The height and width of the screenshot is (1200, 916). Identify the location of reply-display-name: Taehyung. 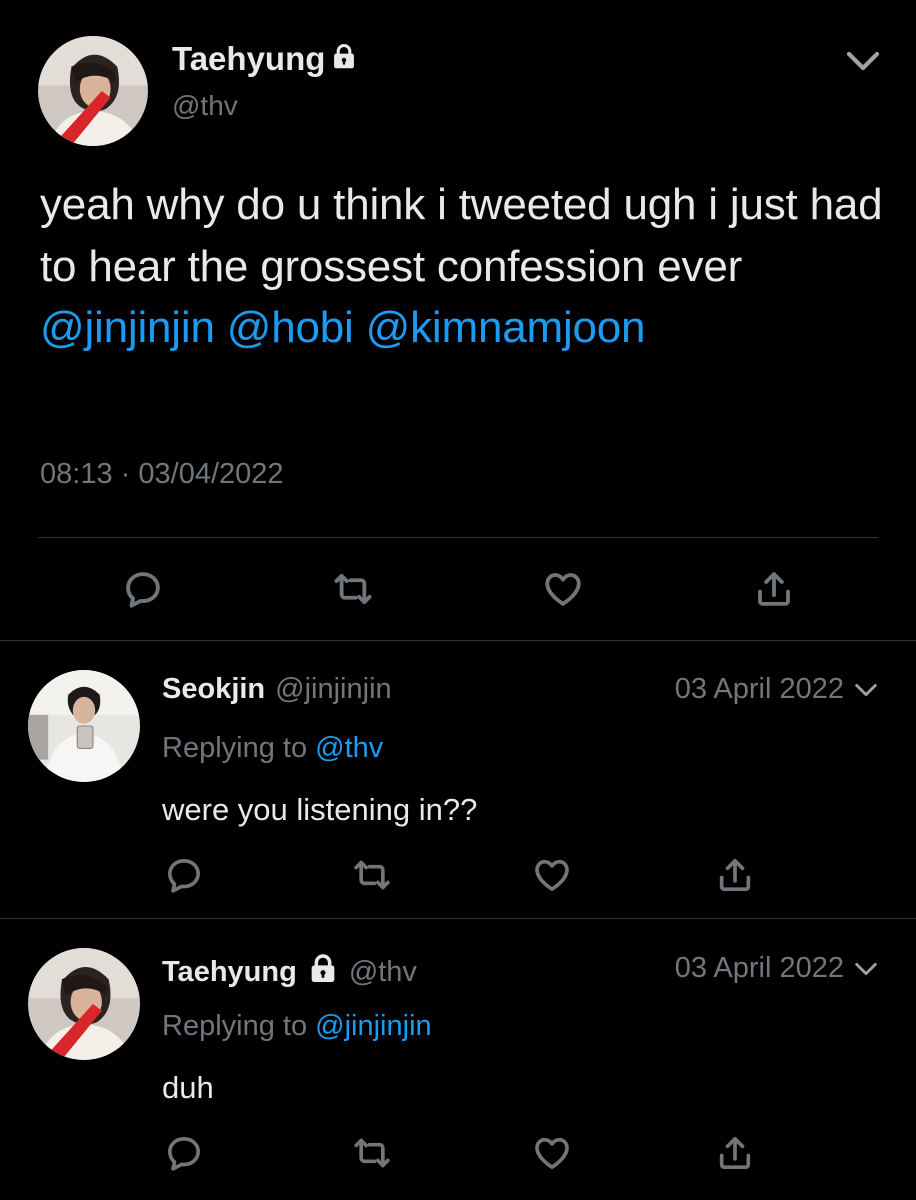
(229, 972).